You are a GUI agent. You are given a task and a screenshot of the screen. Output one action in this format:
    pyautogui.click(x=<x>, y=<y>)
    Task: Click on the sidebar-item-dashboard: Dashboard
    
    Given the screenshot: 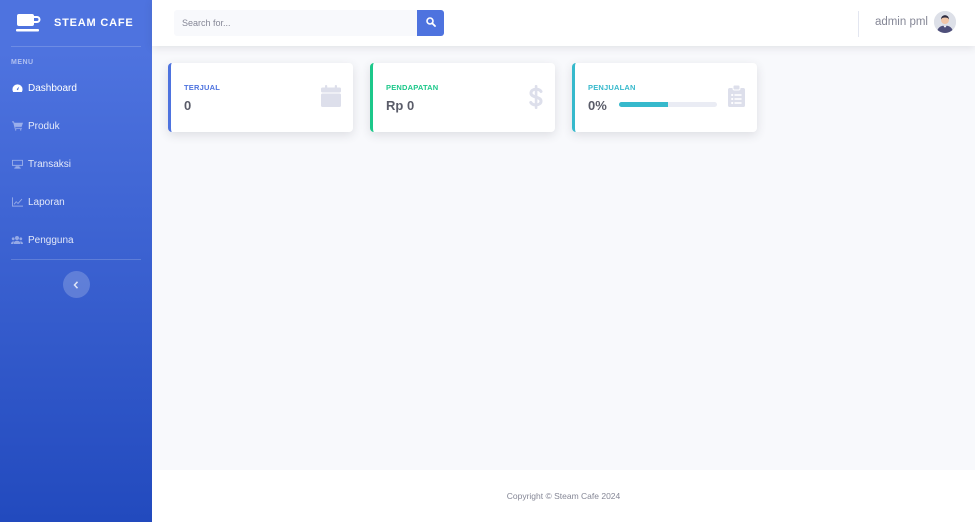 What is the action you would take?
    pyautogui.click(x=76, y=88)
    